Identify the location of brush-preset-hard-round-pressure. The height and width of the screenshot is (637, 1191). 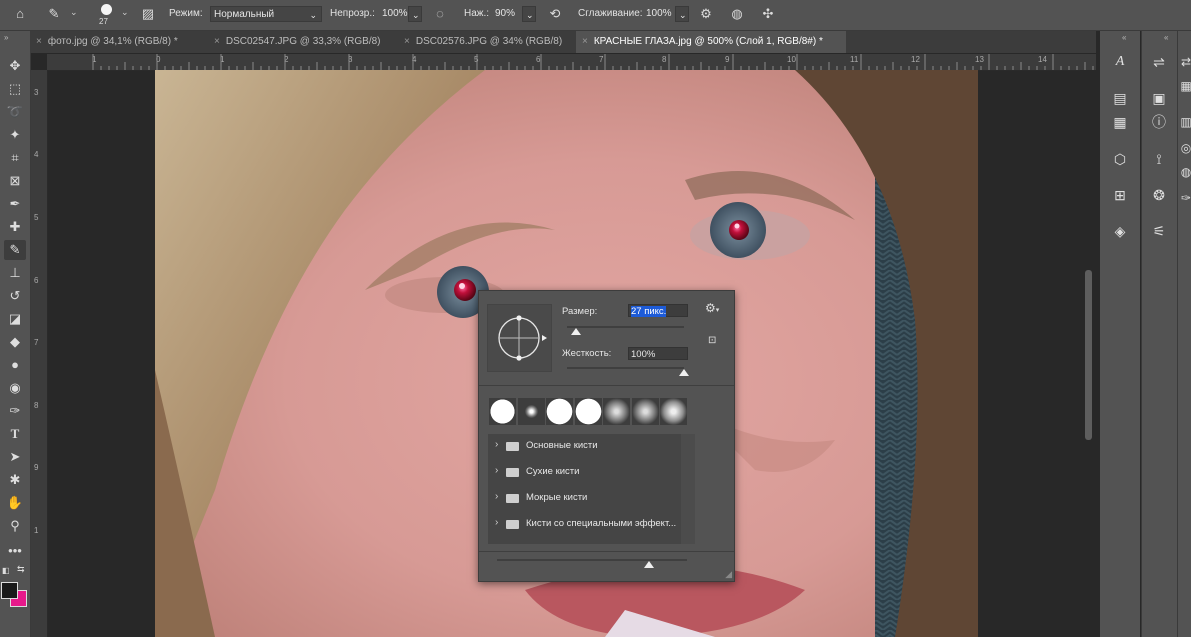
(588, 411).